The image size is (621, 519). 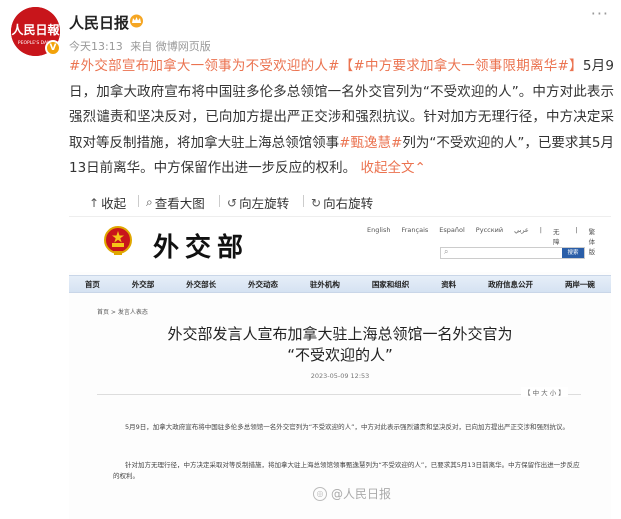 What do you see at coordinates (53, 48) in the screenshot?
I see `verified-badge-icon: V` at bounding box center [53, 48].